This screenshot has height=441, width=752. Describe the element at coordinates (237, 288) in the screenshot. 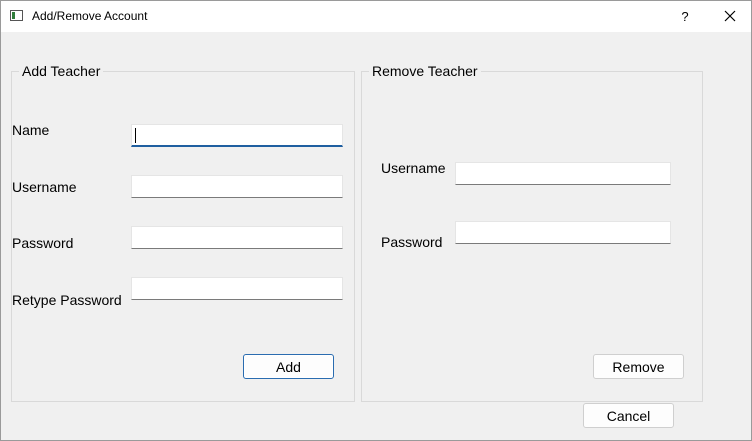

I see `retype-password-input` at that location.